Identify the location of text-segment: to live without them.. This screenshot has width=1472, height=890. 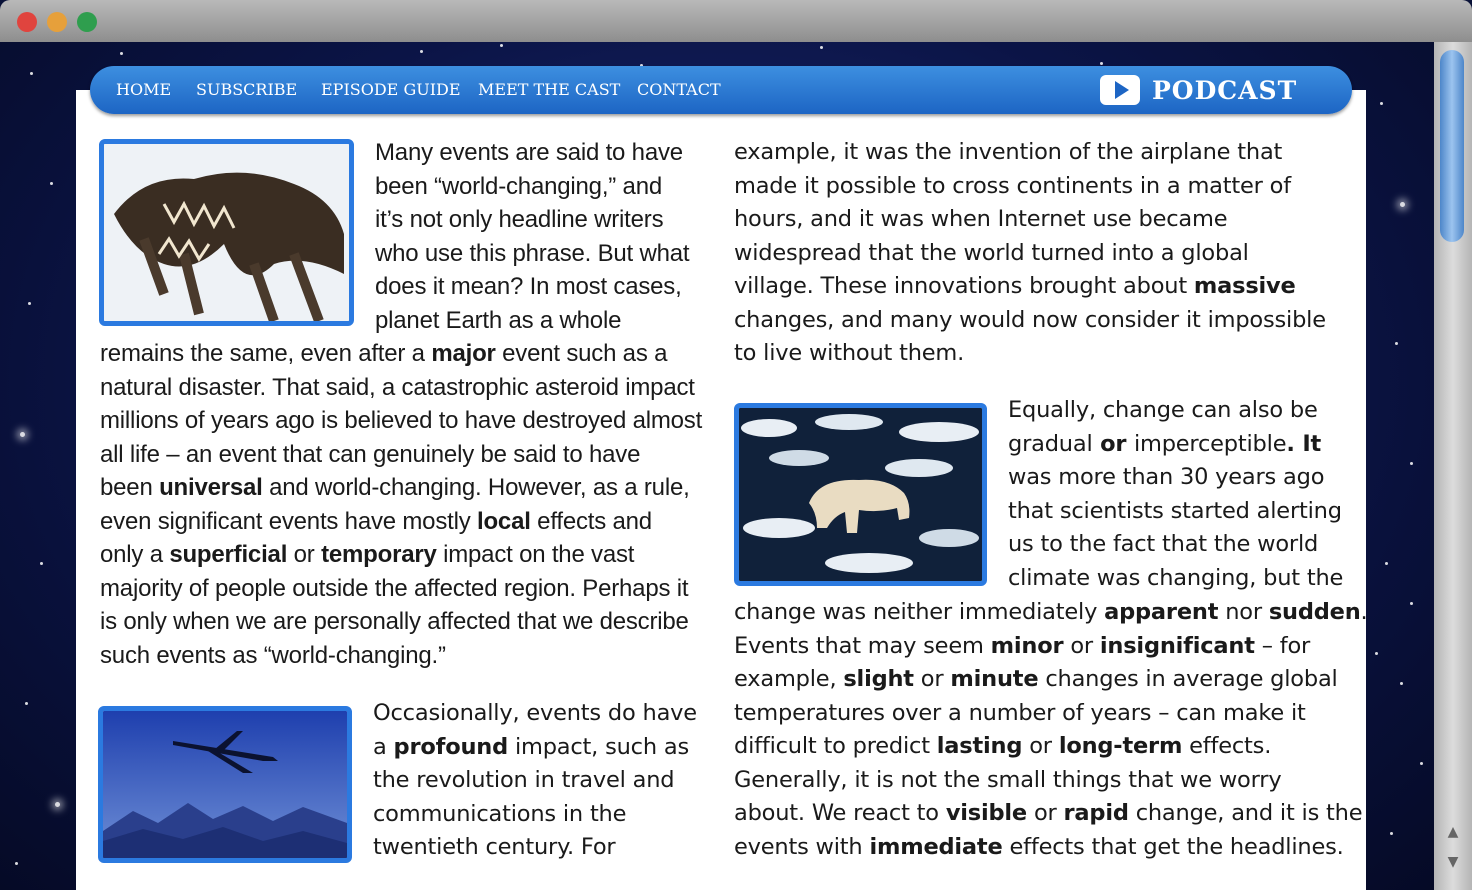
(849, 353).